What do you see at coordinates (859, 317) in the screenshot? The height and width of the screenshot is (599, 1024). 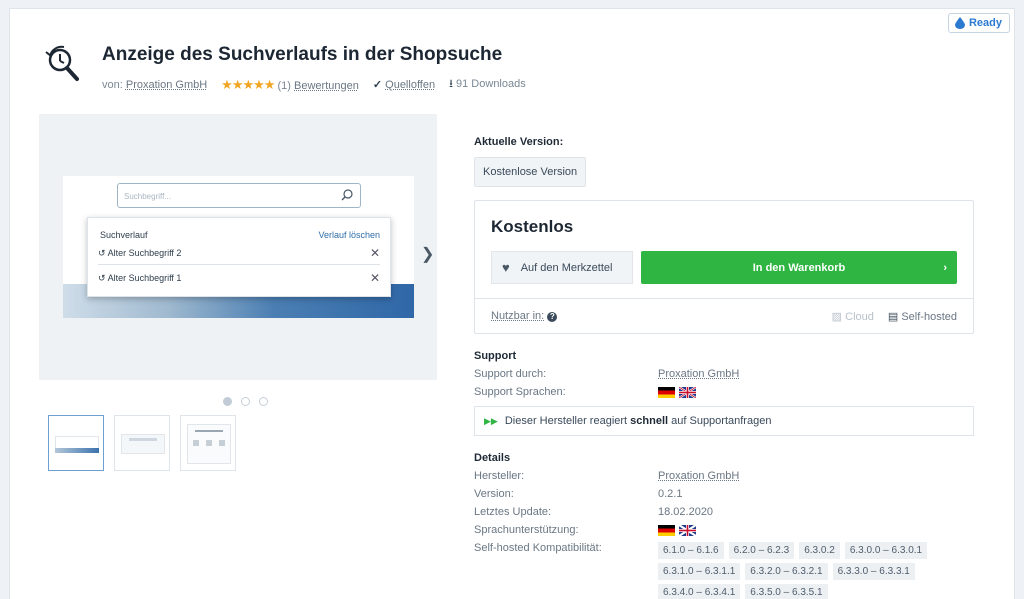 I see `cloud-label: Cloud` at bounding box center [859, 317].